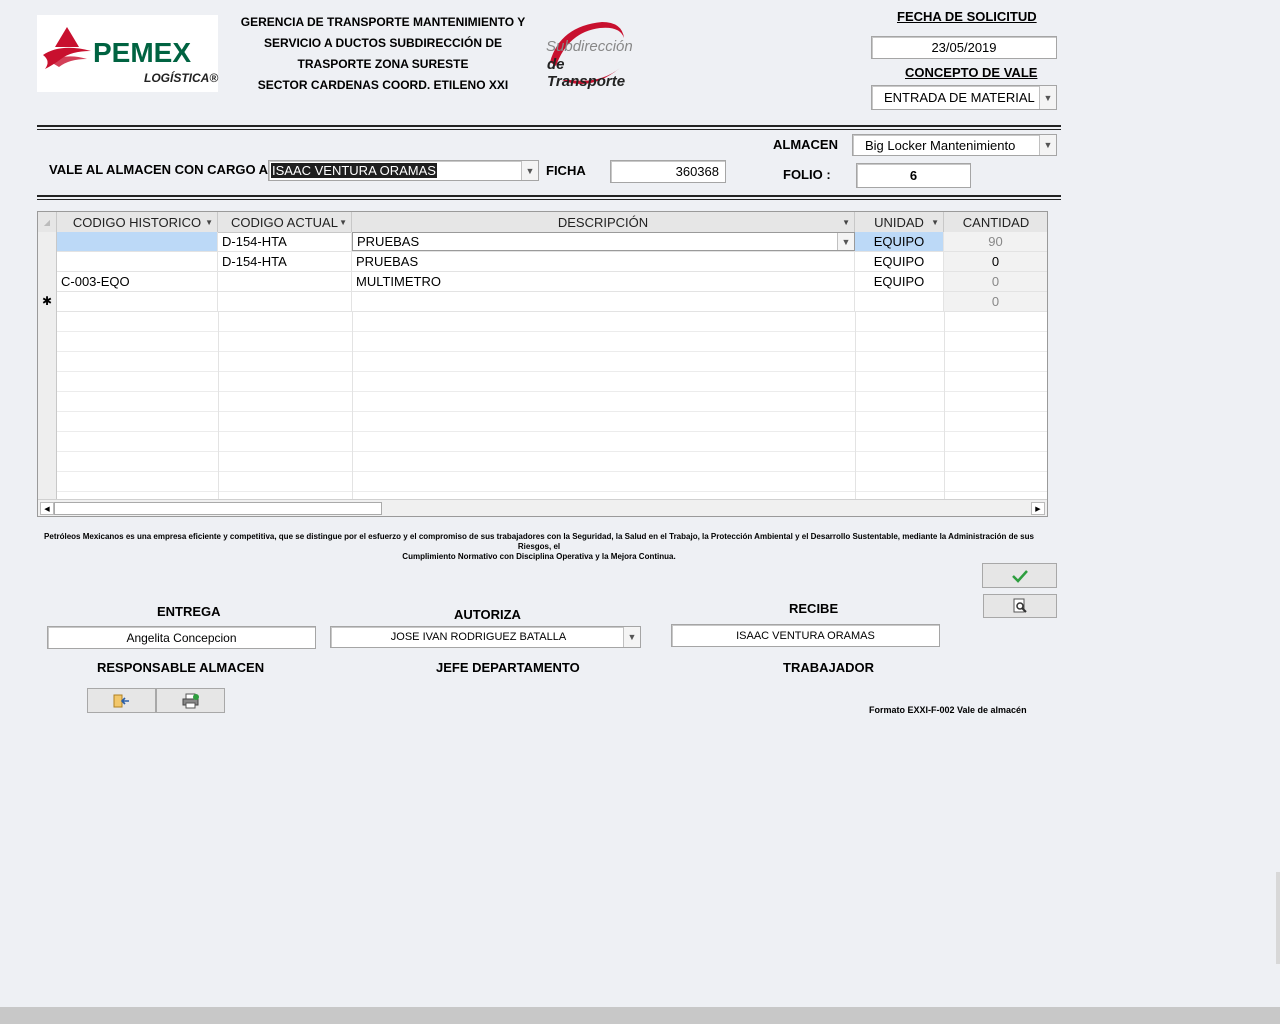 Image resolution: width=1280 pixels, height=1024 pixels. I want to click on cell-descripcion: PRUEBAS, so click(603, 261).